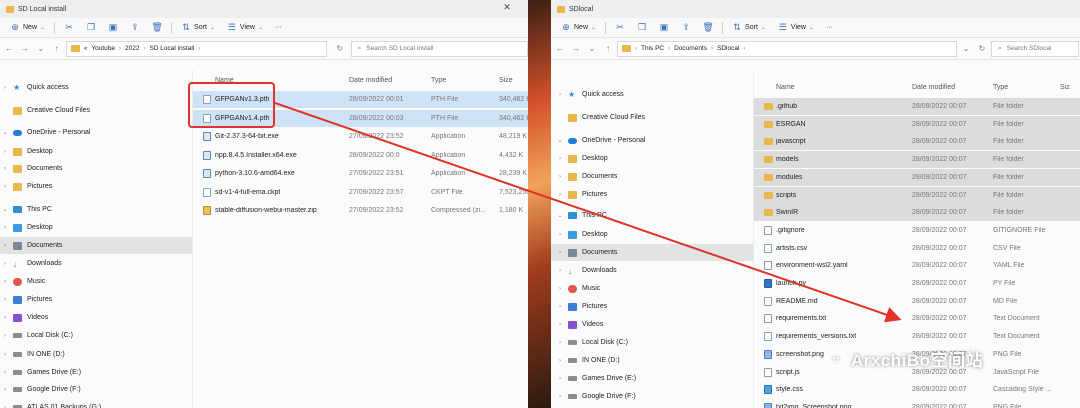  Describe the element at coordinates (917, 124) in the screenshot. I see `file-row: ESRGAN 28/09/2022 00:07 File folder` at that location.